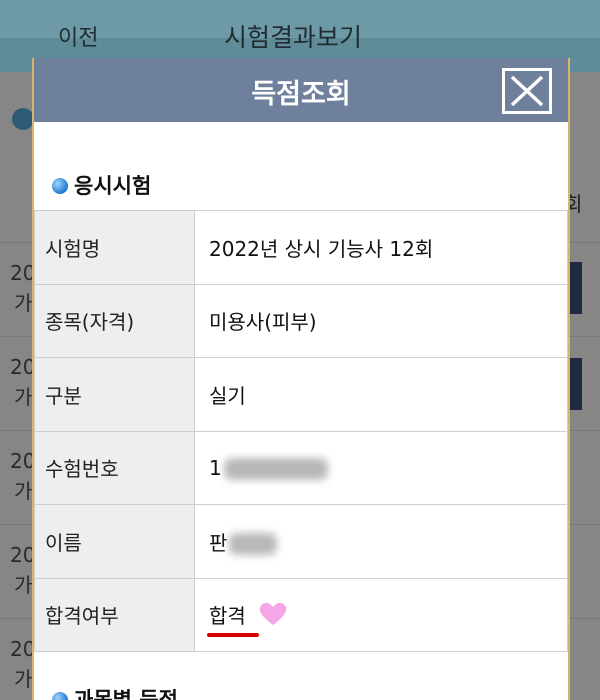 This screenshot has width=600, height=700. Describe the element at coordinates (218, 542) in the screenshot. I see `value-name: 판` at that location.